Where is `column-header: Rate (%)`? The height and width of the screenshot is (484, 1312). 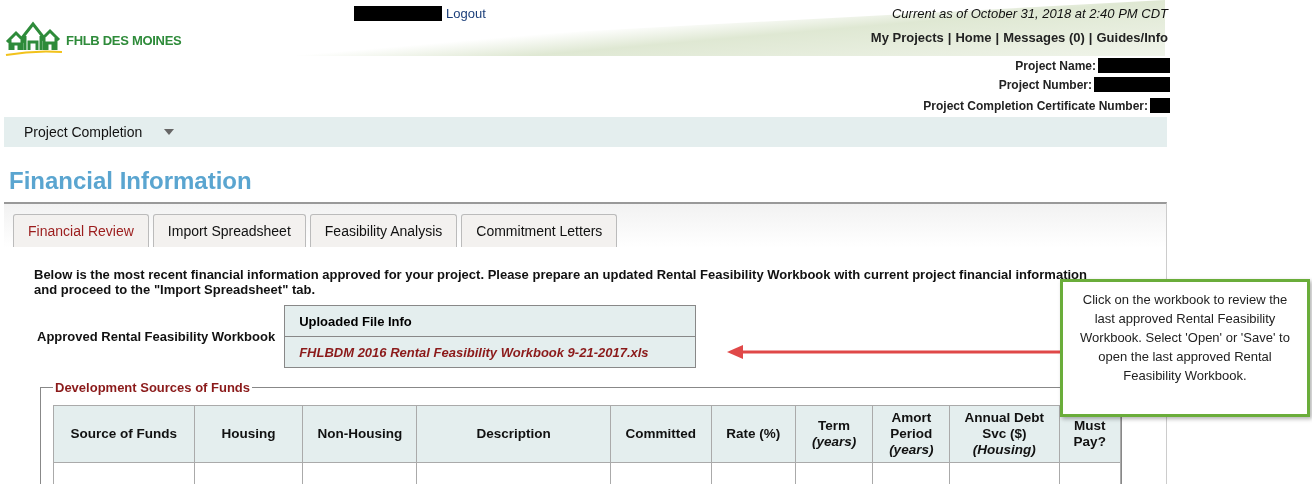
column-header: Rate (%) is located at coordinates (753, 434).